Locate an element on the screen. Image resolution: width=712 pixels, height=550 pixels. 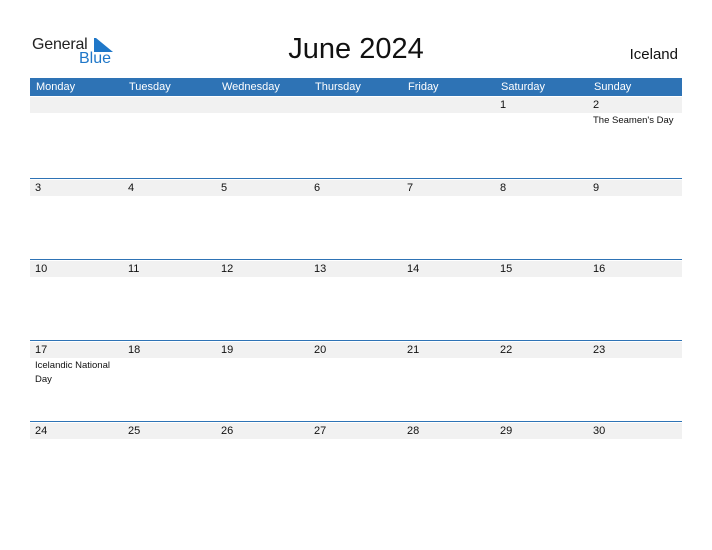
date-number: 30 is located at coordinates (599, 431).